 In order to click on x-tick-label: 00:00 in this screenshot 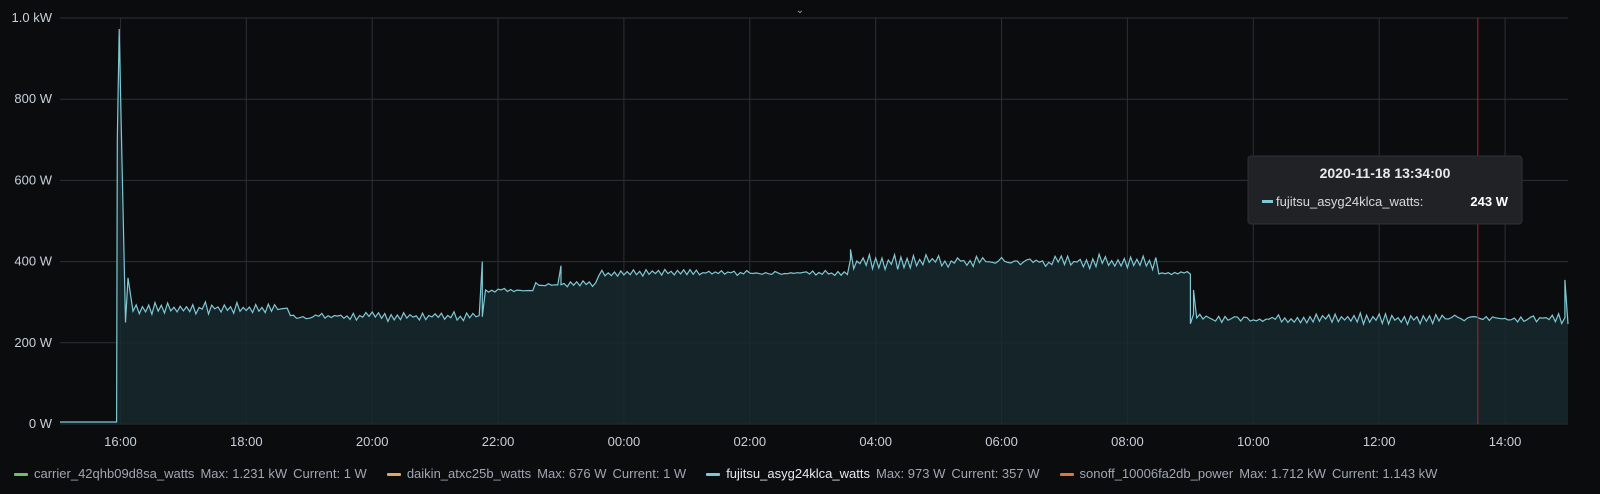, I will do `click(624, 441)`.